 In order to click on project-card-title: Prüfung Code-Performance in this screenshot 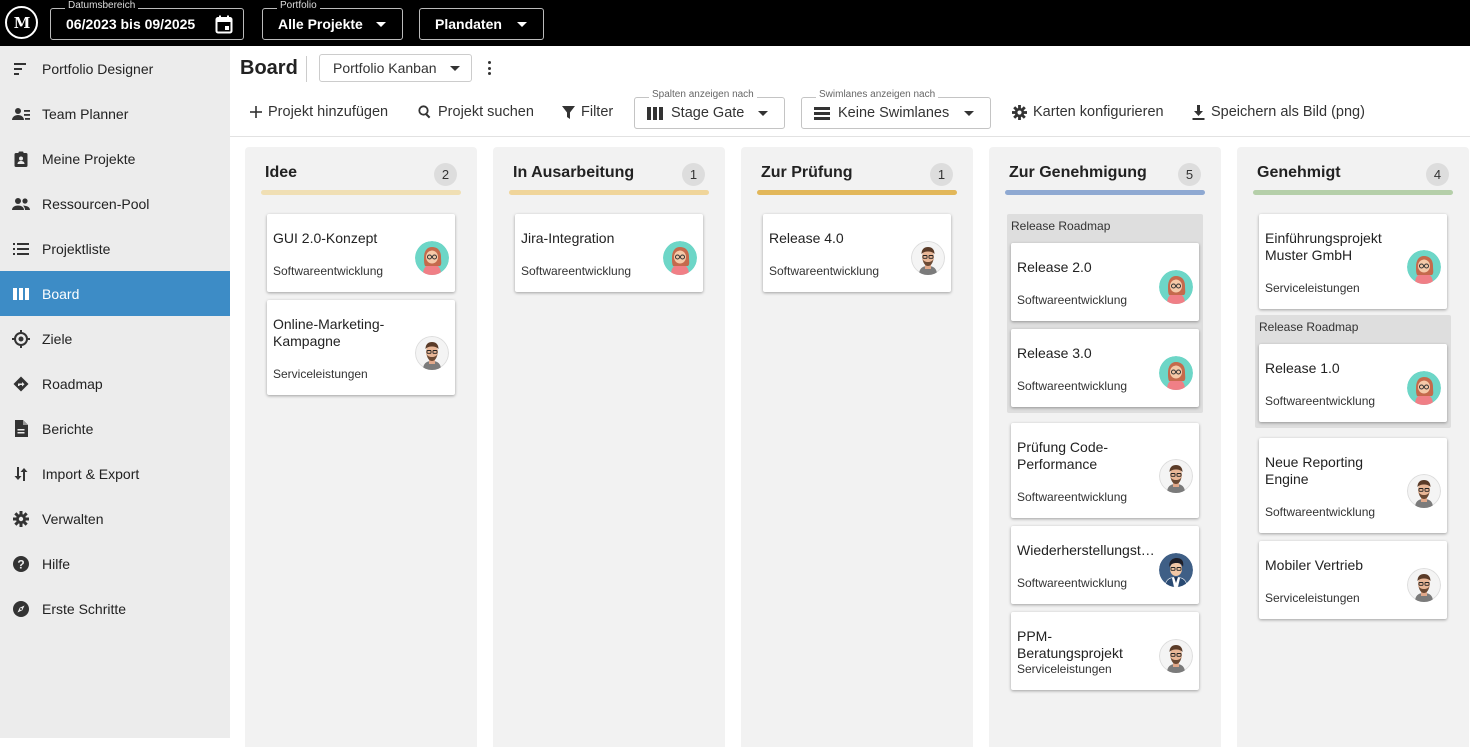, I will do `click(1063, 455)`.